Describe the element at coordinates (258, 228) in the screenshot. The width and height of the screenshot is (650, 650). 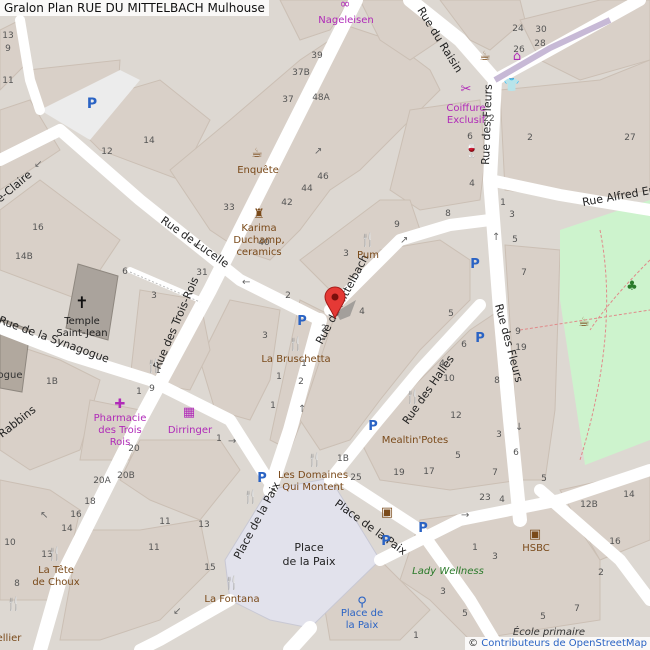
I see `poi-label-karima-line1: Karima` at that location.